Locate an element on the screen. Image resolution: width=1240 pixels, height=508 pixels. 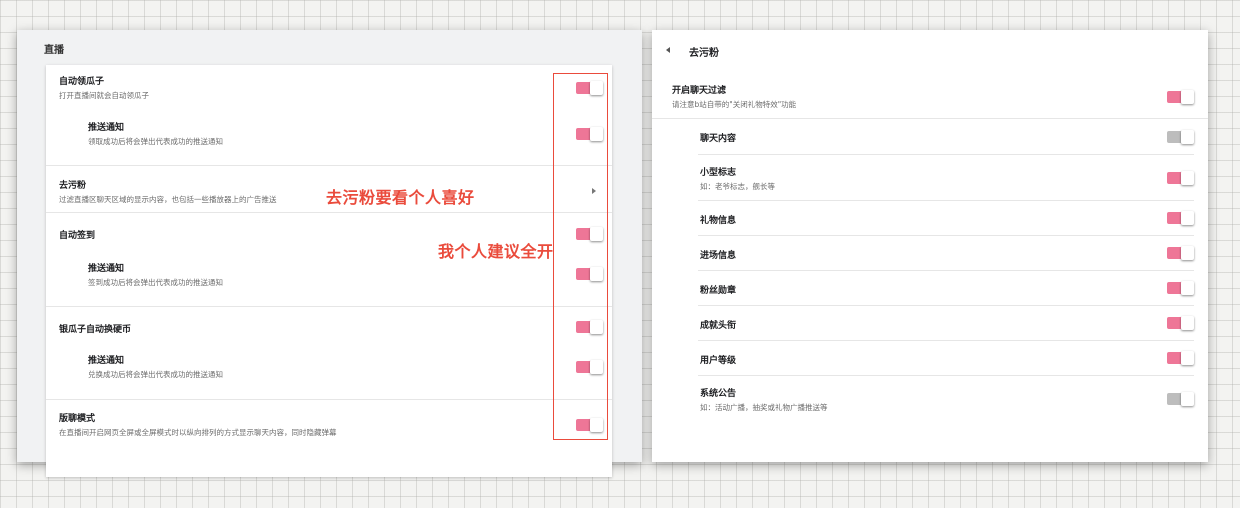
exchange-push-notify-toggle is located at coordinates (589, 367).